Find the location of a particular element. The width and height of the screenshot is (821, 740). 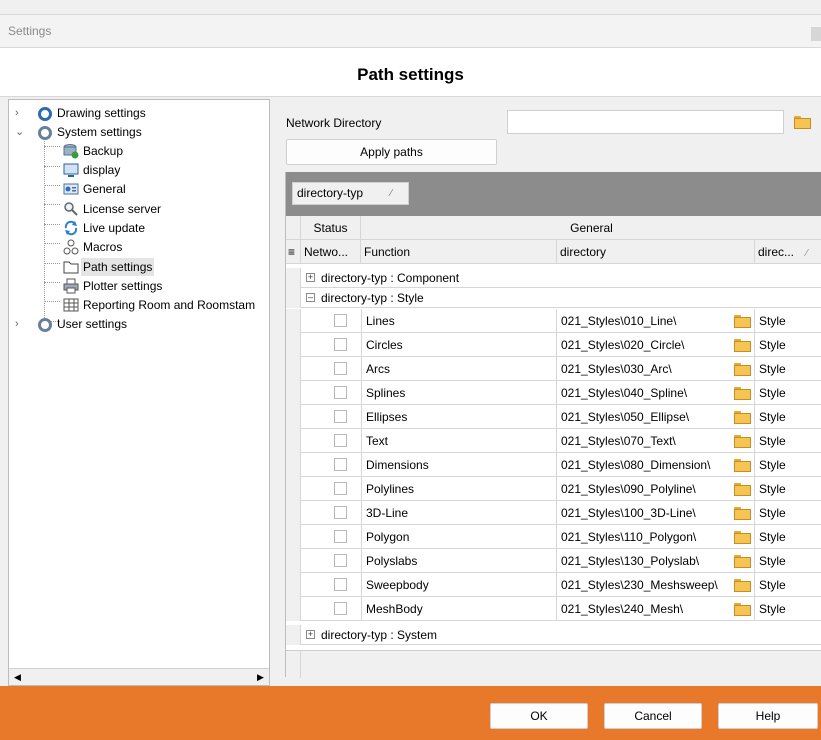

directory-cell: 021_Styles\110_Polygon\ is located at coordinates (656, 537).